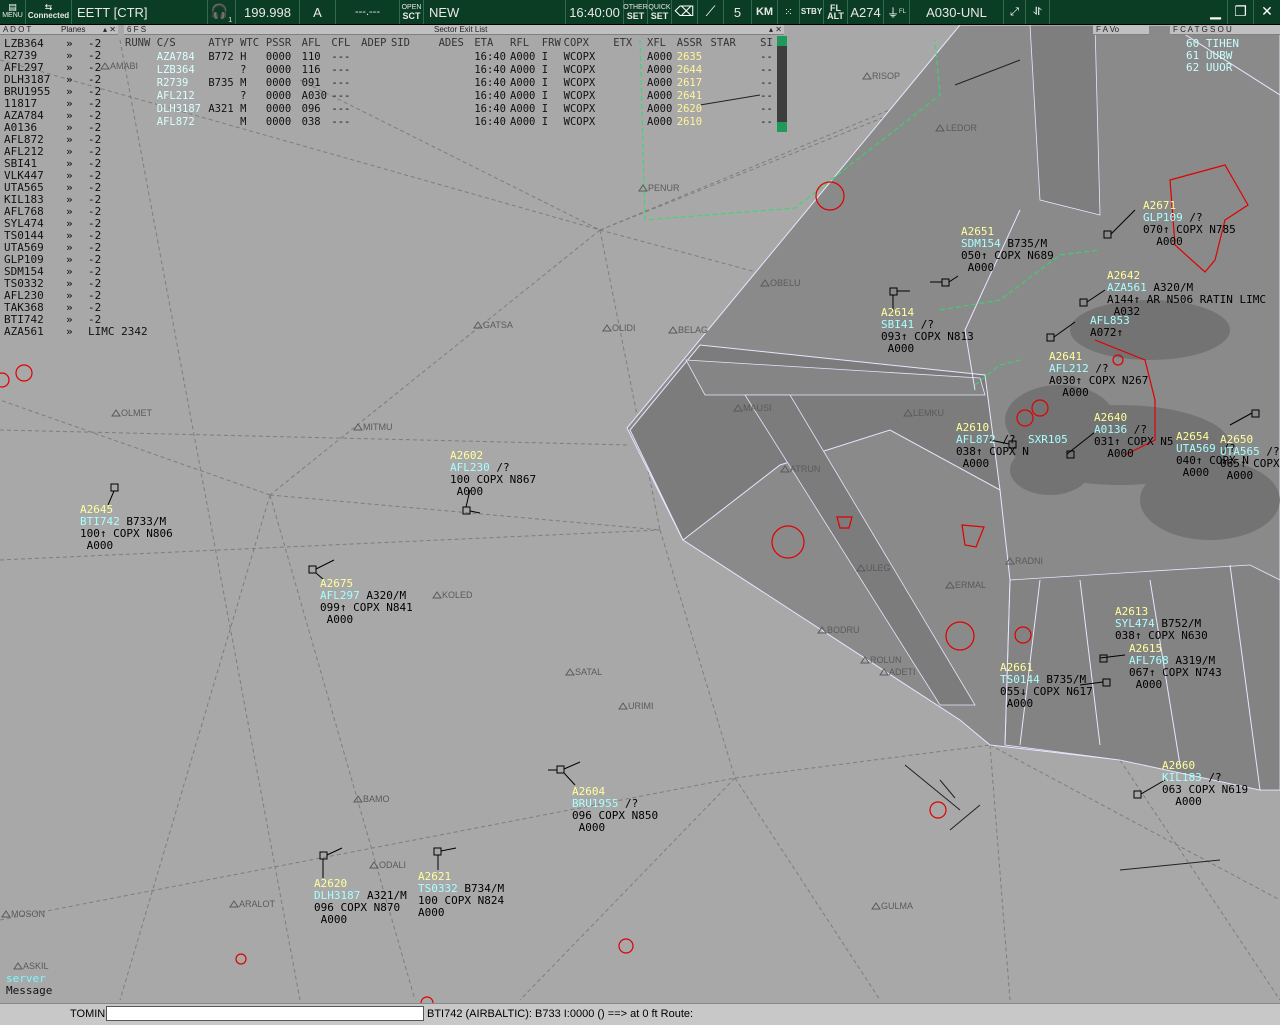  What do you see at coordinates (659, 188) in the screenshot?
I see `waypoint: PENUR` at bounding box center [659, 188].